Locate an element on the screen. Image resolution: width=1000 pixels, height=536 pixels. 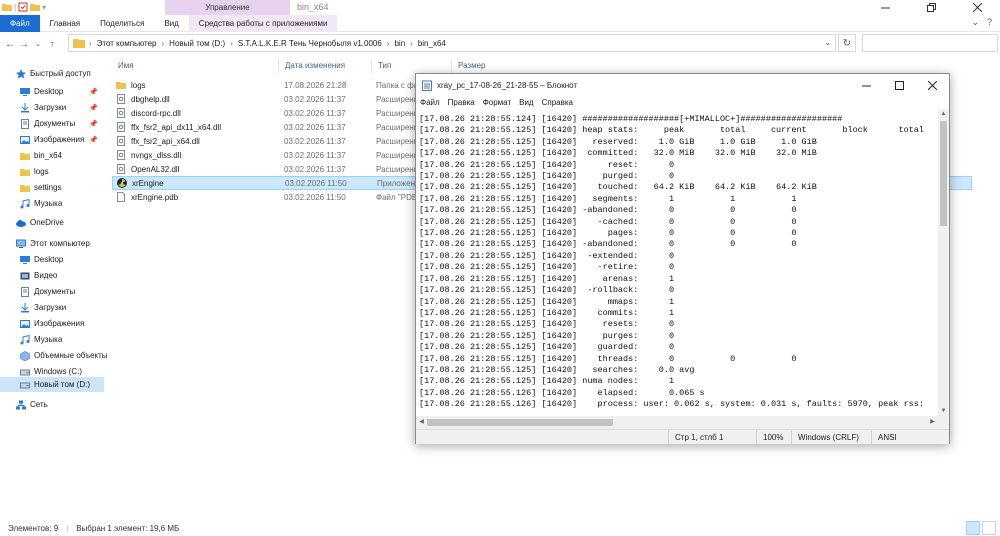
file-row: xrEngine.pdb 03.02.2026 11:50 Файл "PDB" is located at coordinates (264, 197).